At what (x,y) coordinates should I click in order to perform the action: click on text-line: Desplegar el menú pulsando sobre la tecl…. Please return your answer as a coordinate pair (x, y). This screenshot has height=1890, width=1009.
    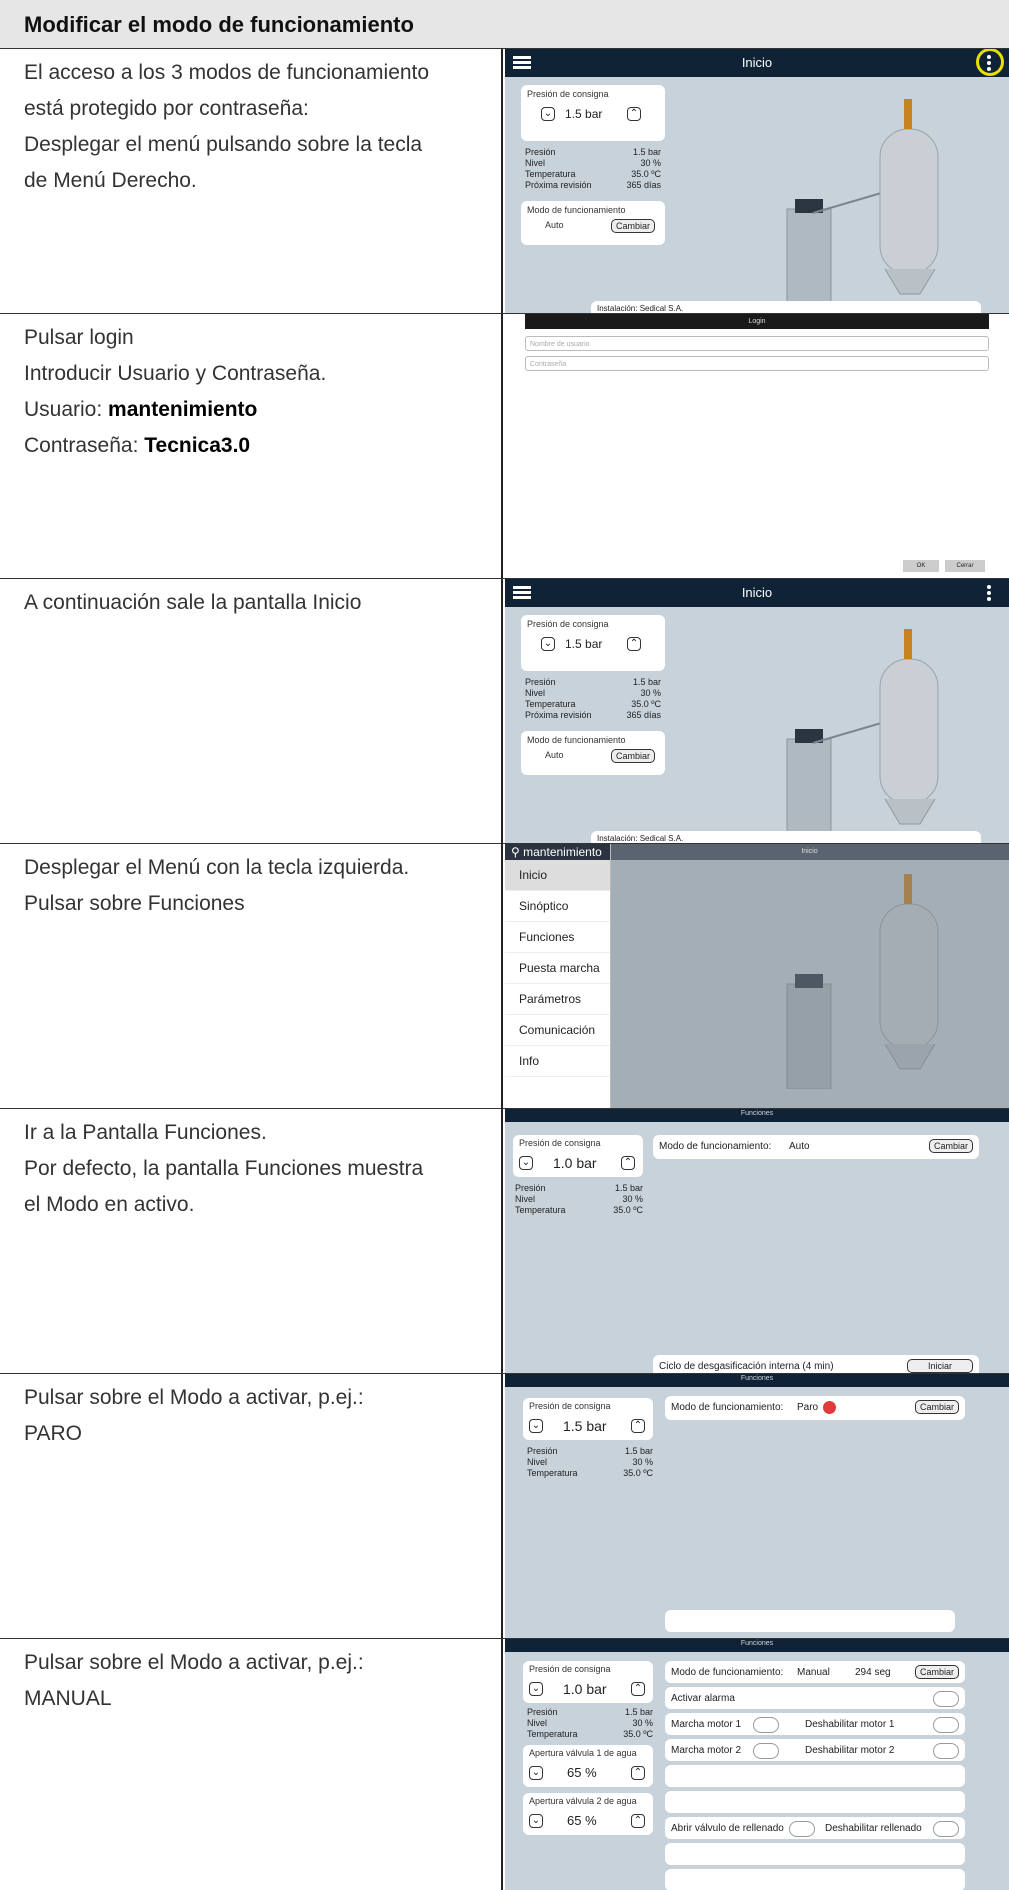
    Looking at the image, I should click on (223, 144).